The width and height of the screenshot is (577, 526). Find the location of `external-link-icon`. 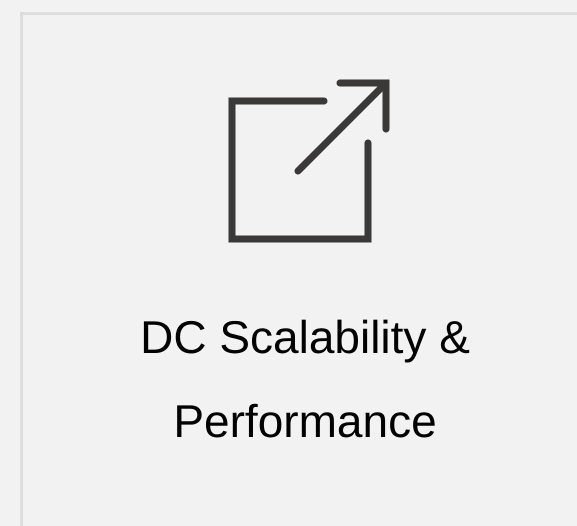

external-link-icon is located at coordinates (310, 161).